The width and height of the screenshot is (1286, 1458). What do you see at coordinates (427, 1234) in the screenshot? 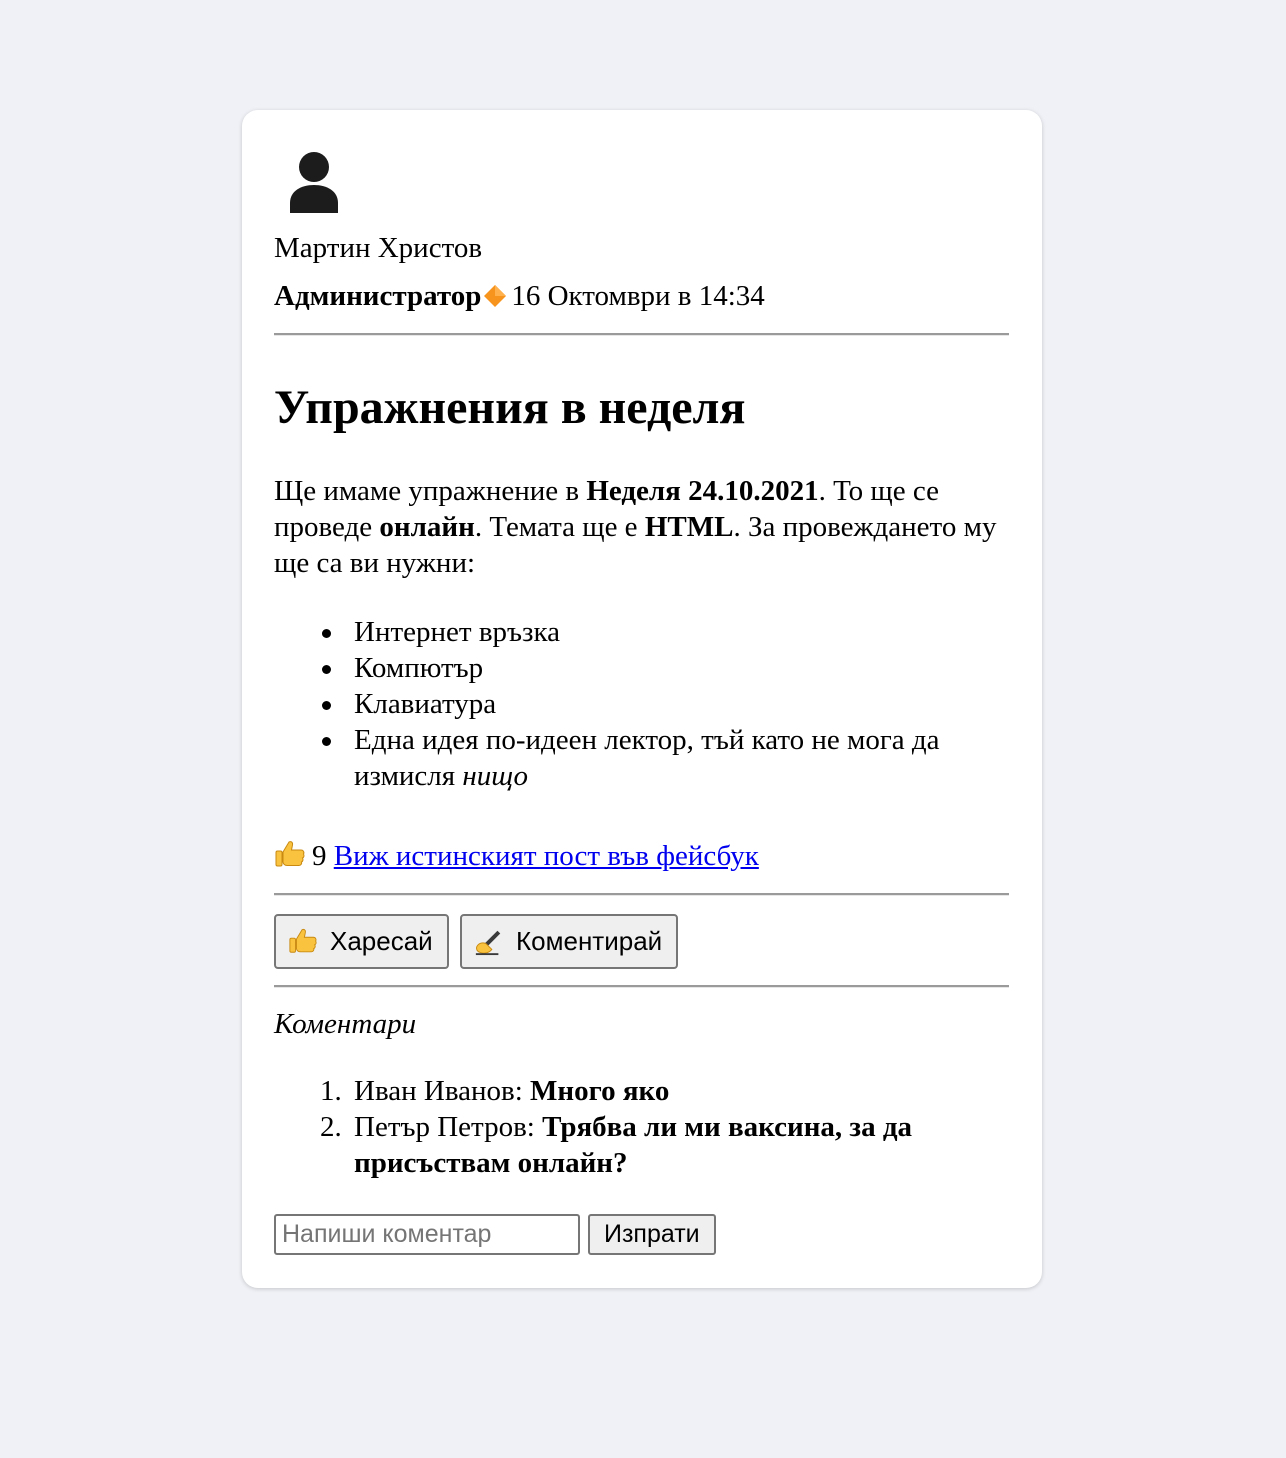
I see `comment-input` at bounding box center [427, 1234].